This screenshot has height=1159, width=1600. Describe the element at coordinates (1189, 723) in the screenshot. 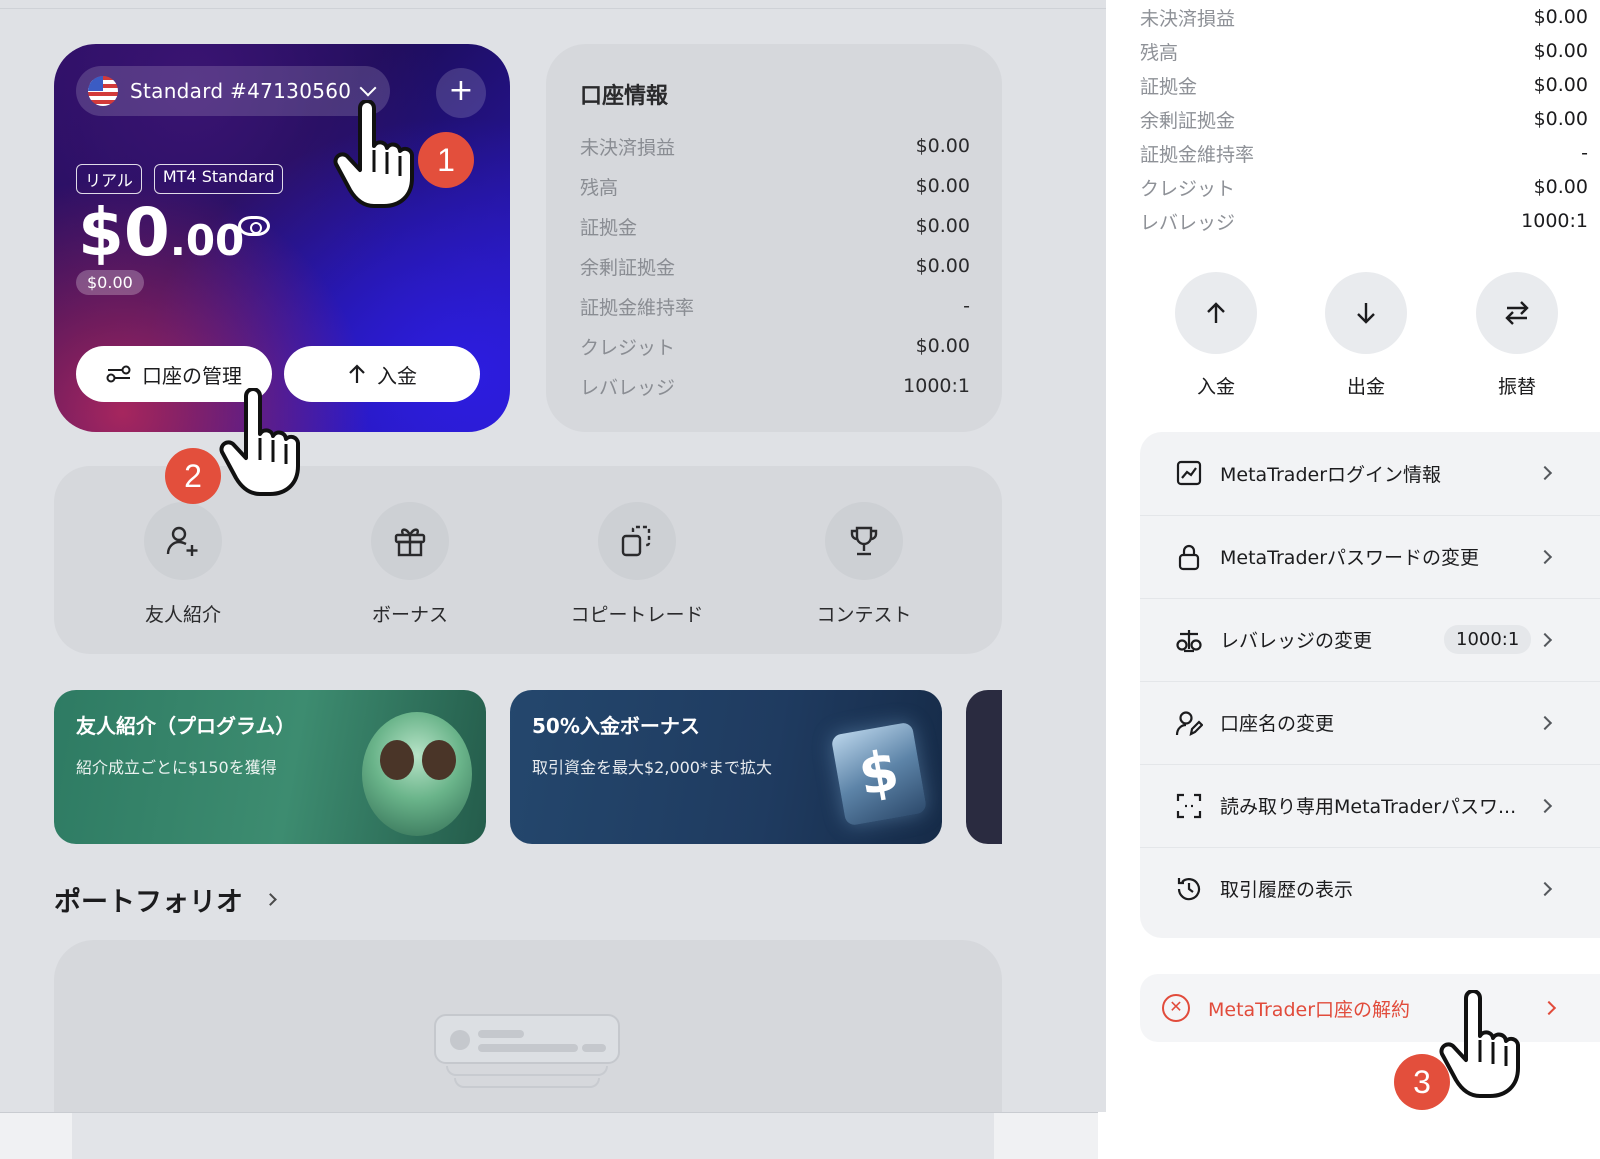

I see `user-edit-icon` at that location.